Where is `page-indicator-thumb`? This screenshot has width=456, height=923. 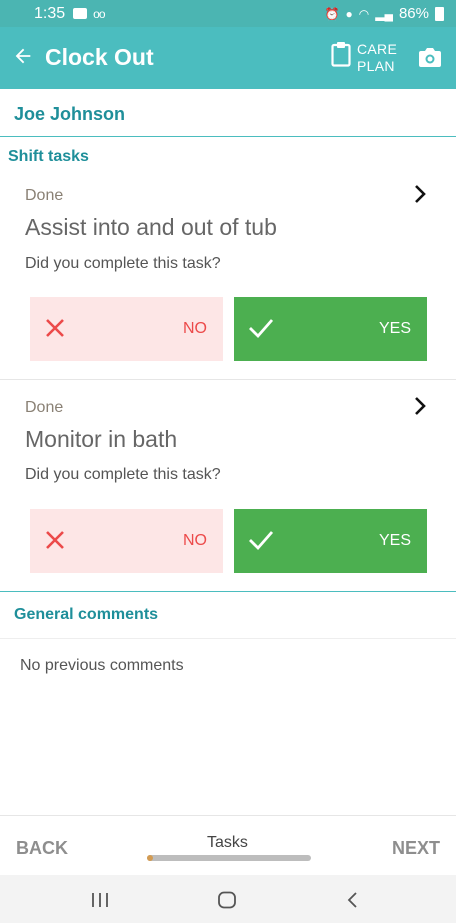 page-indicator-thumb is located at coordinates (150, 858).